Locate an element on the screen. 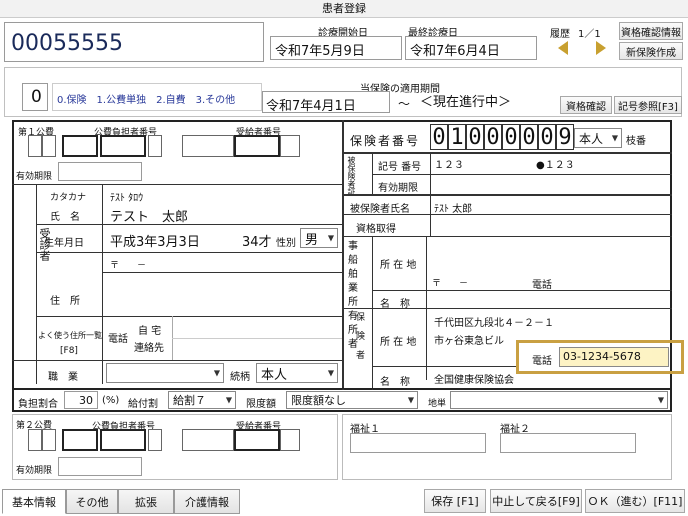  age-value: 34才 is located at coordinates (257, 242).